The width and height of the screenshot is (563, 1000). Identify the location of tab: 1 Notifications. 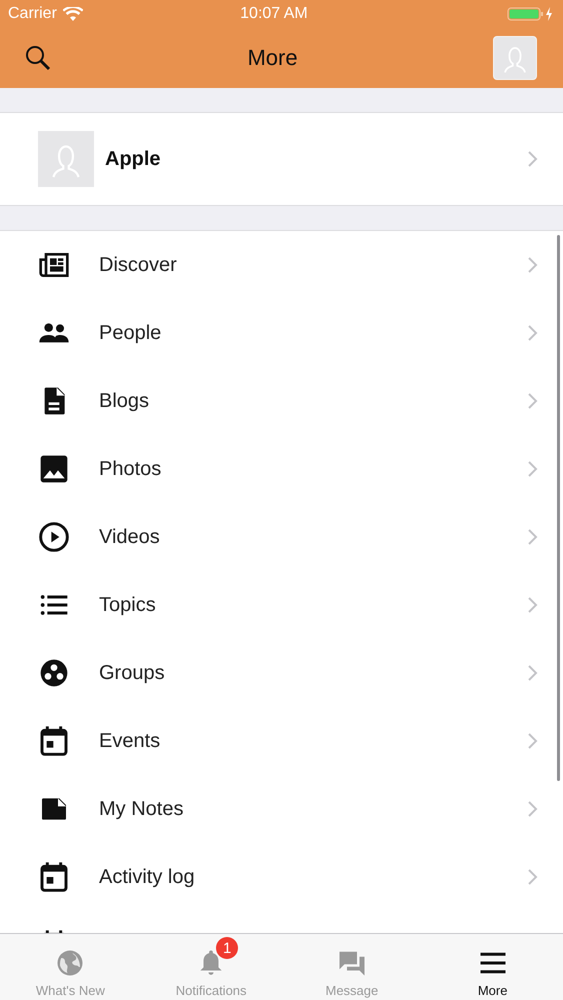
(211, 967).